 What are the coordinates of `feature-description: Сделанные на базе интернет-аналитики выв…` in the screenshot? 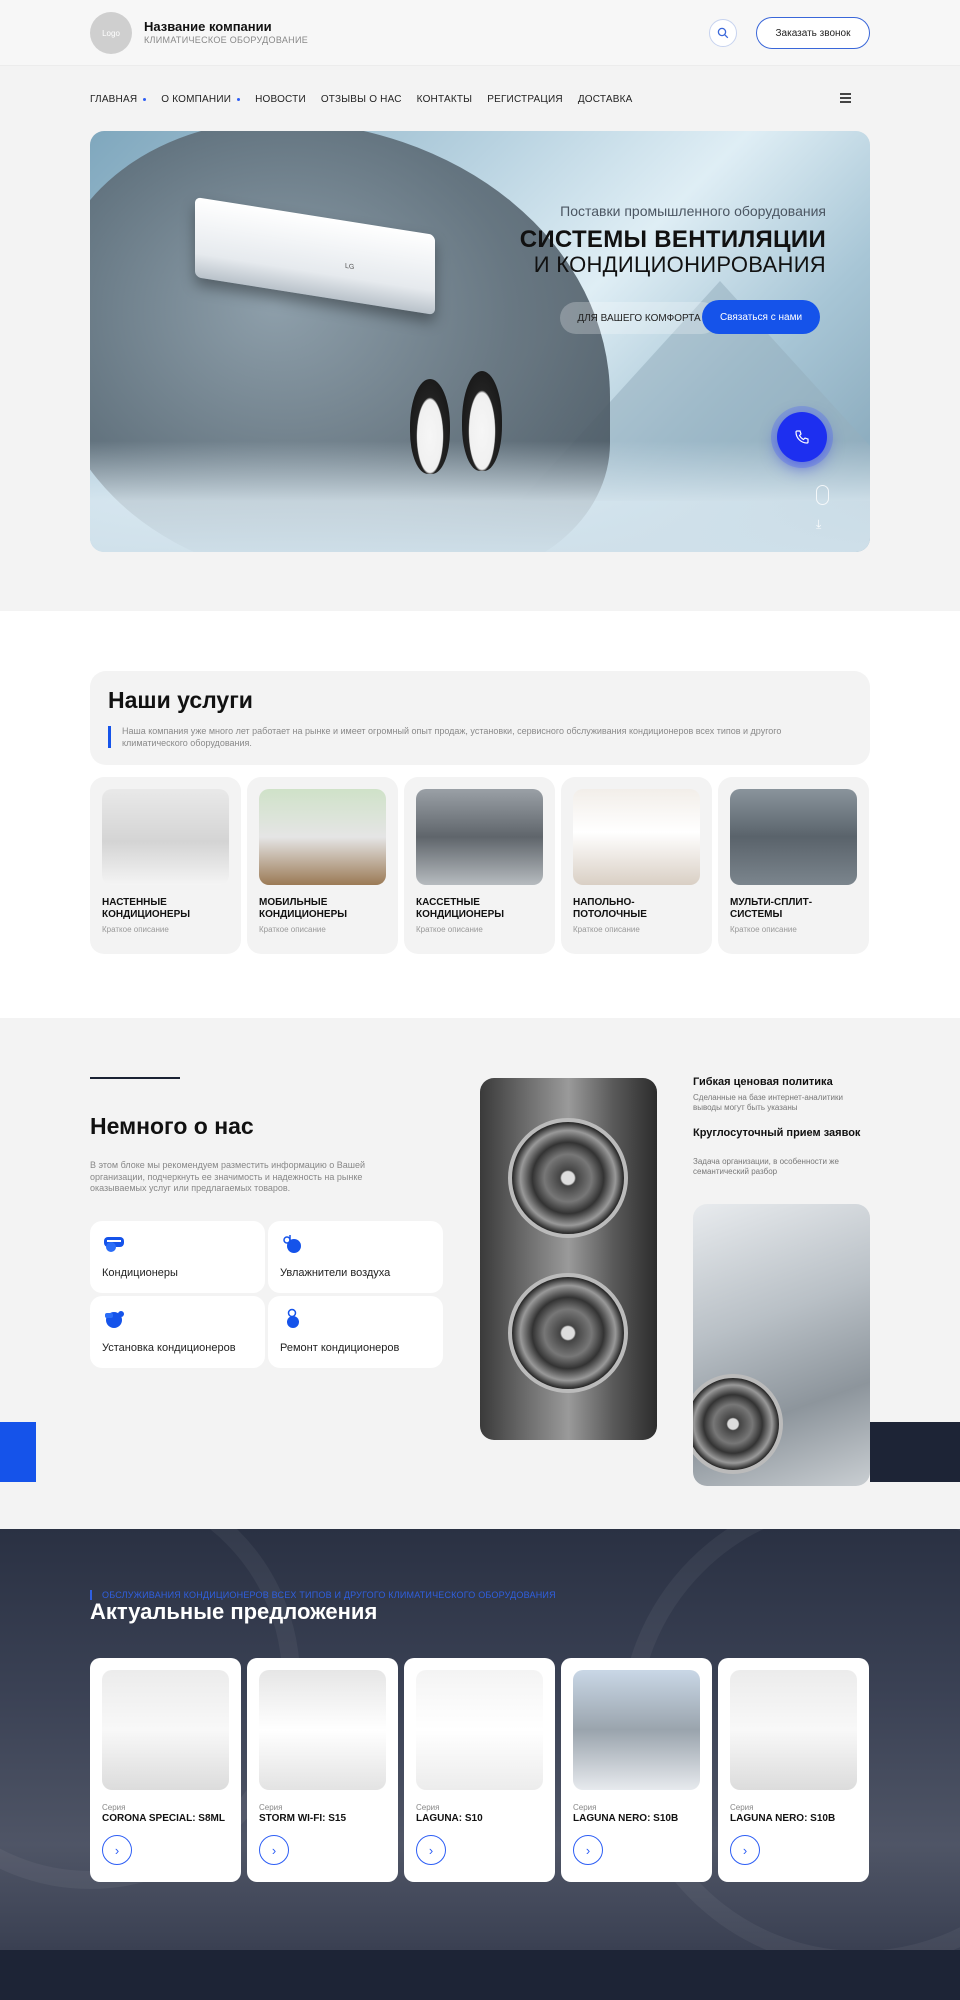 It's located at (768, 1103).